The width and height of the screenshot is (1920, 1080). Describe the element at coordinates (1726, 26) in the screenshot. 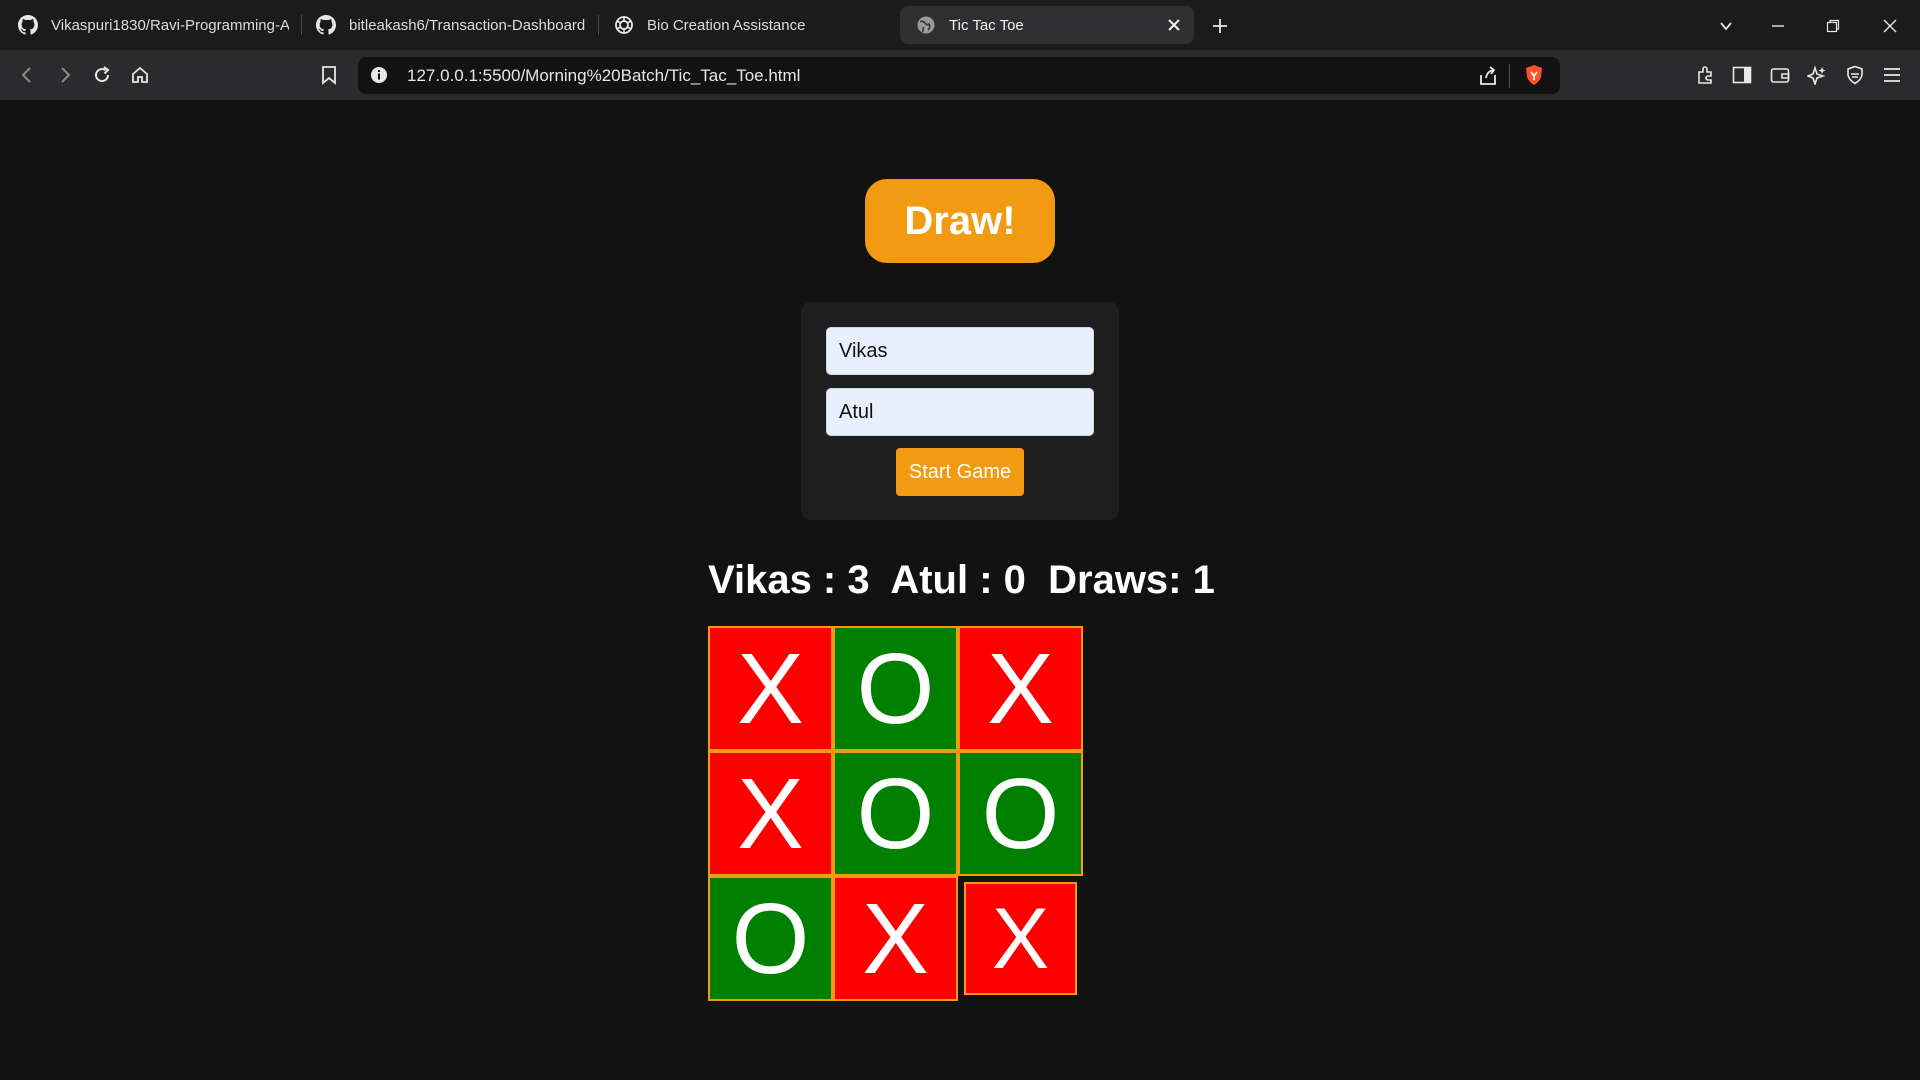

I see `tab-list-chevron-icon` at that location.